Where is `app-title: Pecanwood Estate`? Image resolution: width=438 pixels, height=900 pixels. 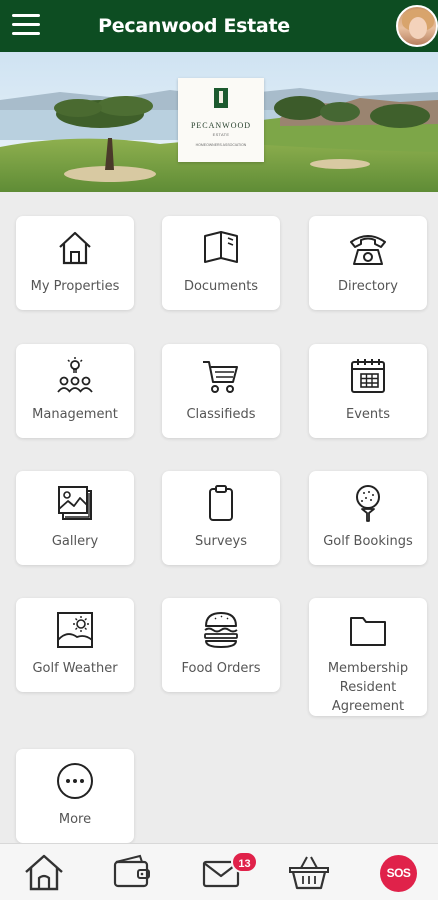 app-title: Pecanwood Estate is located at coordinates (194, 26).